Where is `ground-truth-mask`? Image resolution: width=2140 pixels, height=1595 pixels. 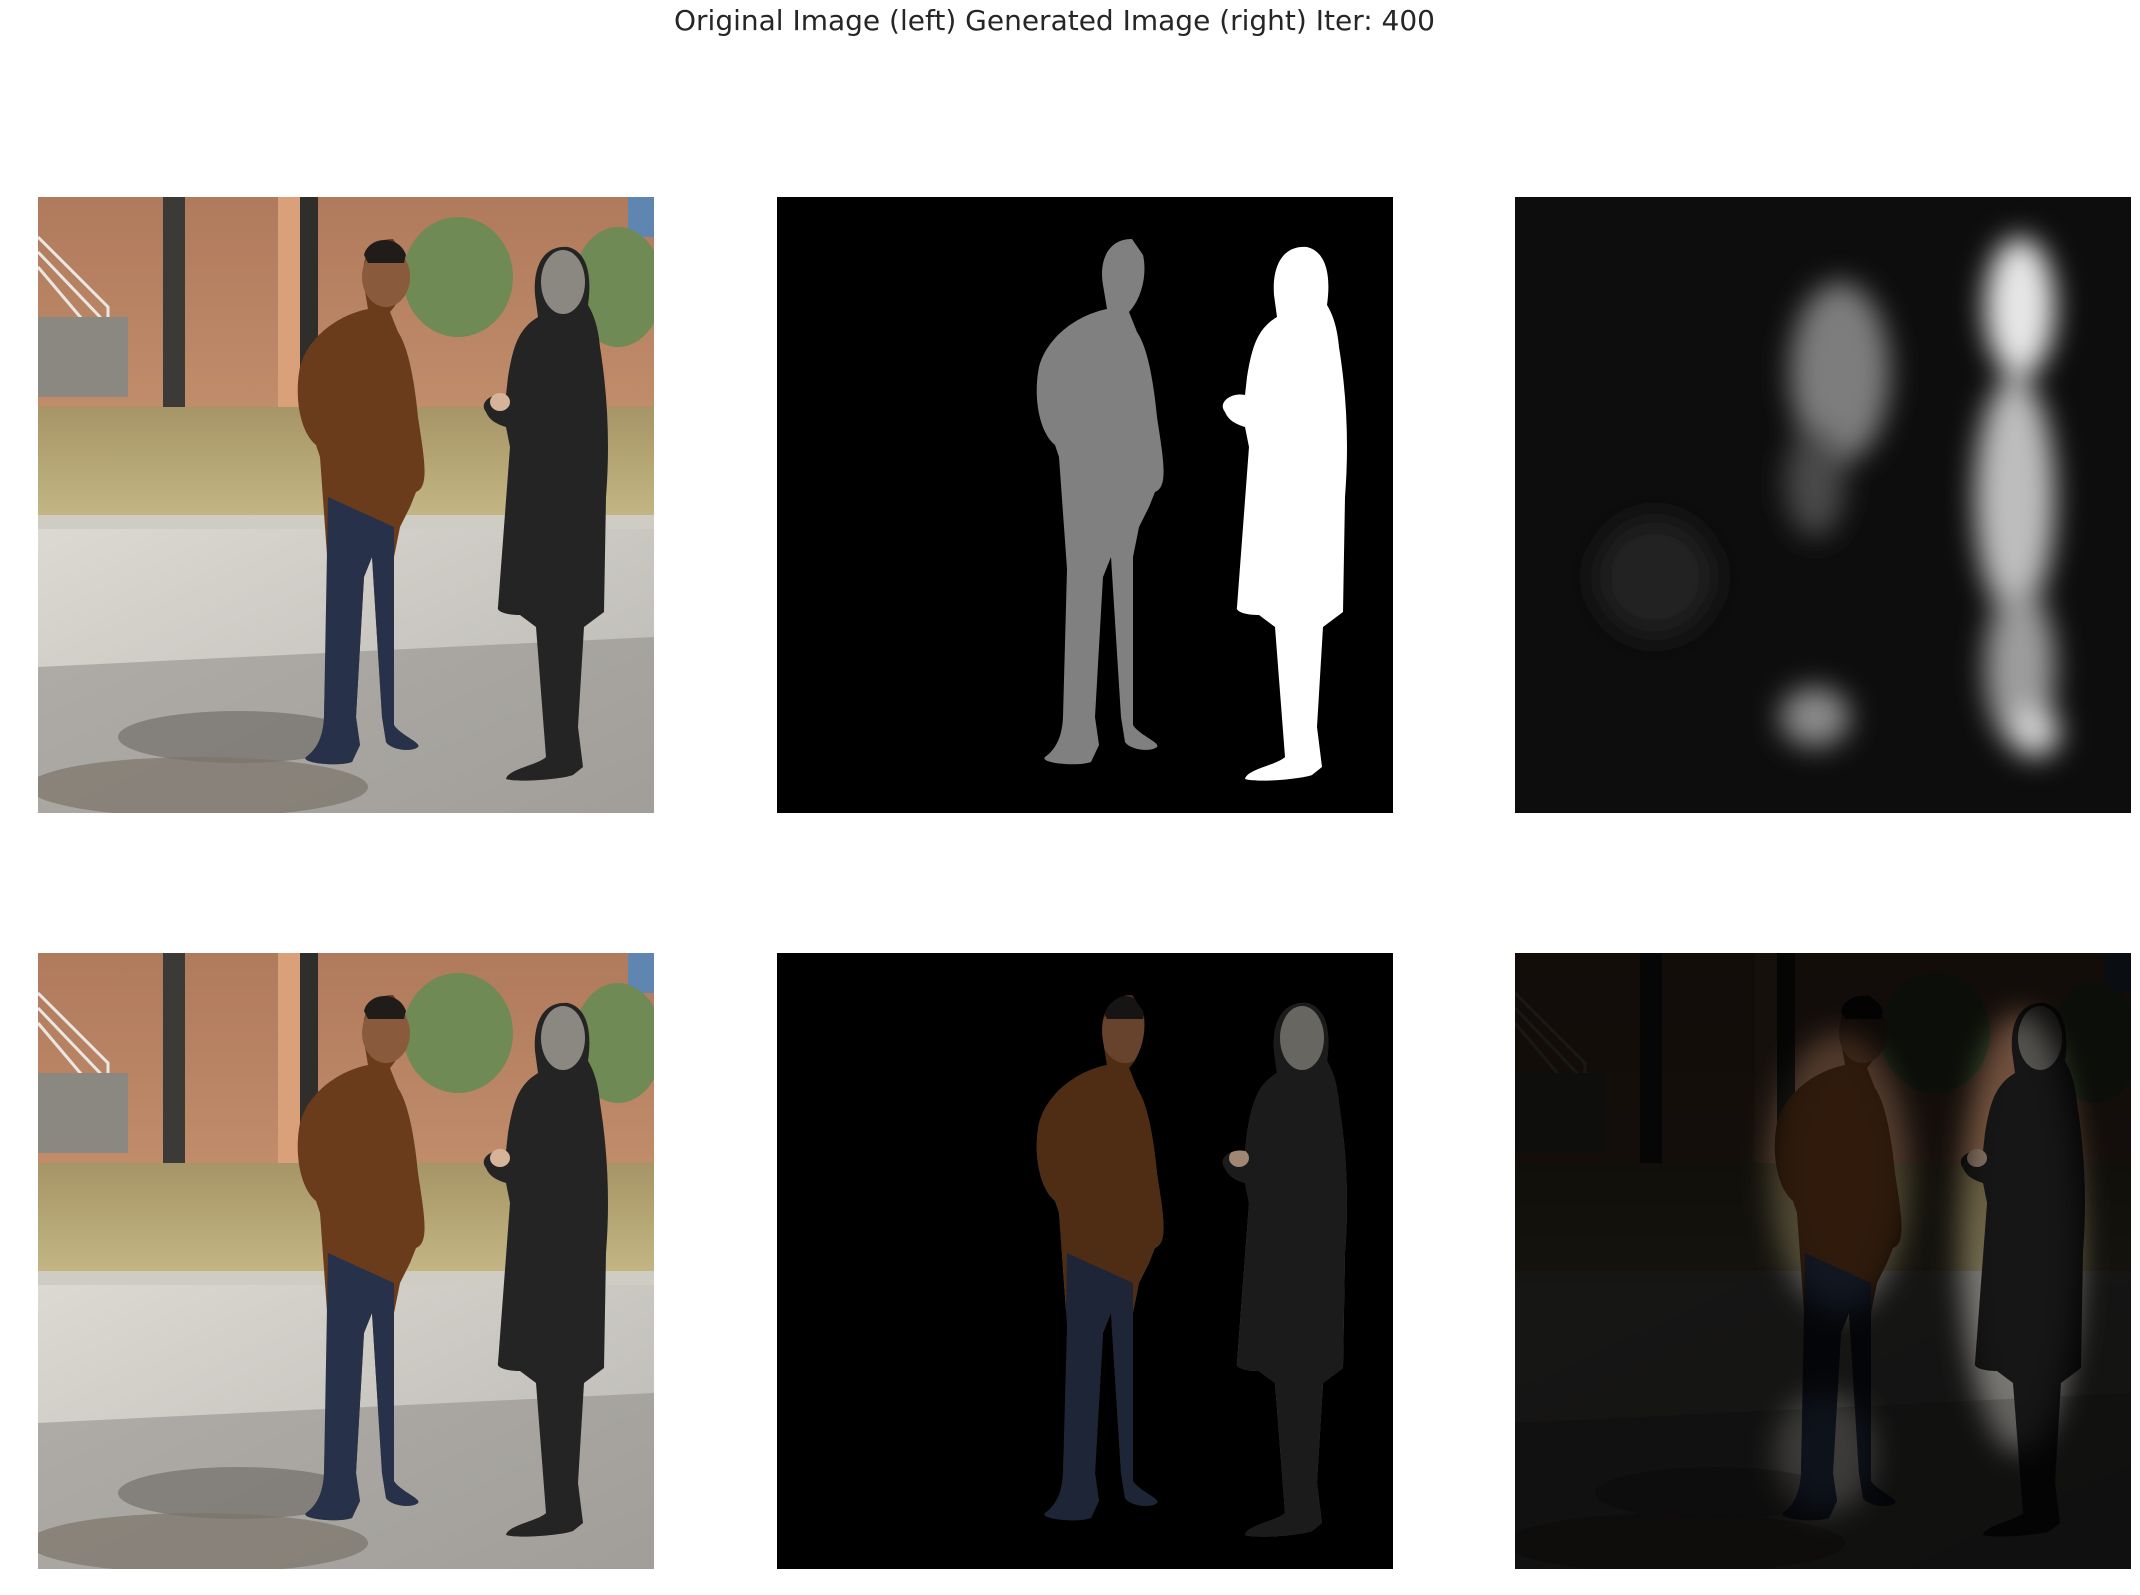
ground-truth-mask is located at coordinates (1085, 505).